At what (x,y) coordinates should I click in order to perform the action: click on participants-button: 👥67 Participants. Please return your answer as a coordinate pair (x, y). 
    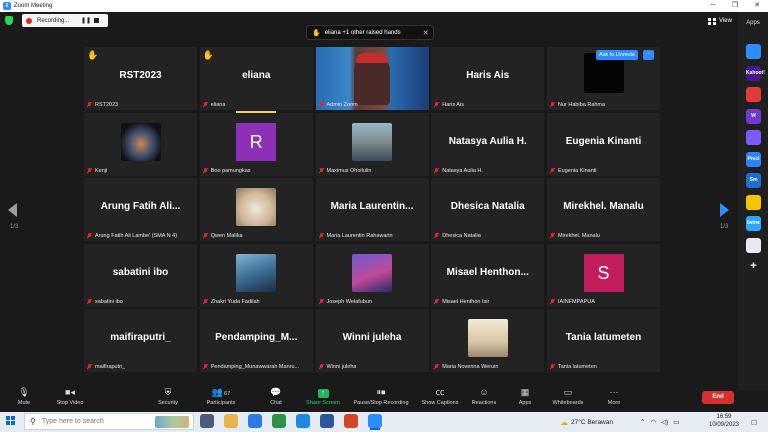
    Looking at the image, I should click on (221, 398).